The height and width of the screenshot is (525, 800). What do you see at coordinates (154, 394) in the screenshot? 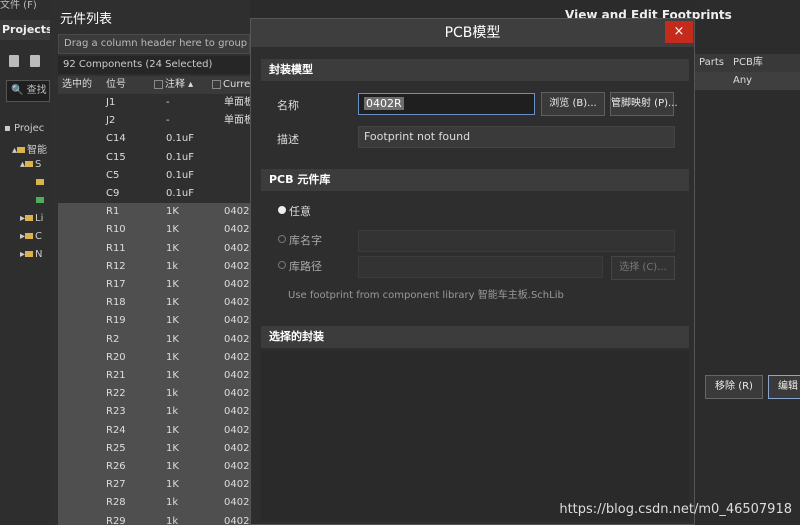
I see `table-row: R22 1k 0402R` at bounding box center [154, 394].